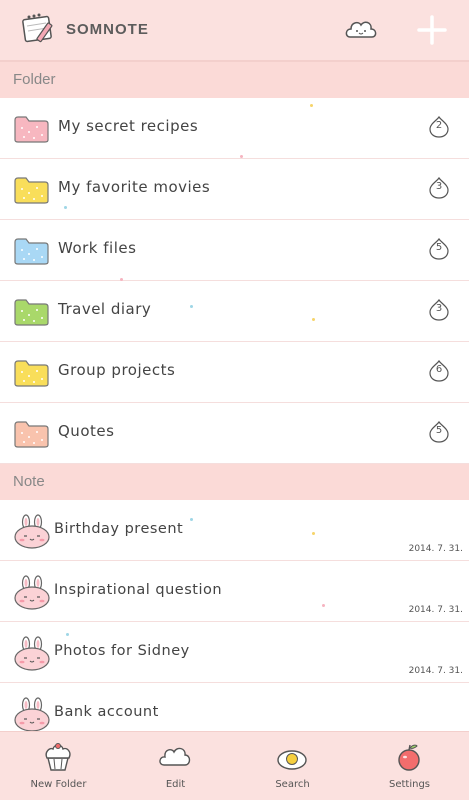  I want to click on cloud-icon, so click(175, 756).